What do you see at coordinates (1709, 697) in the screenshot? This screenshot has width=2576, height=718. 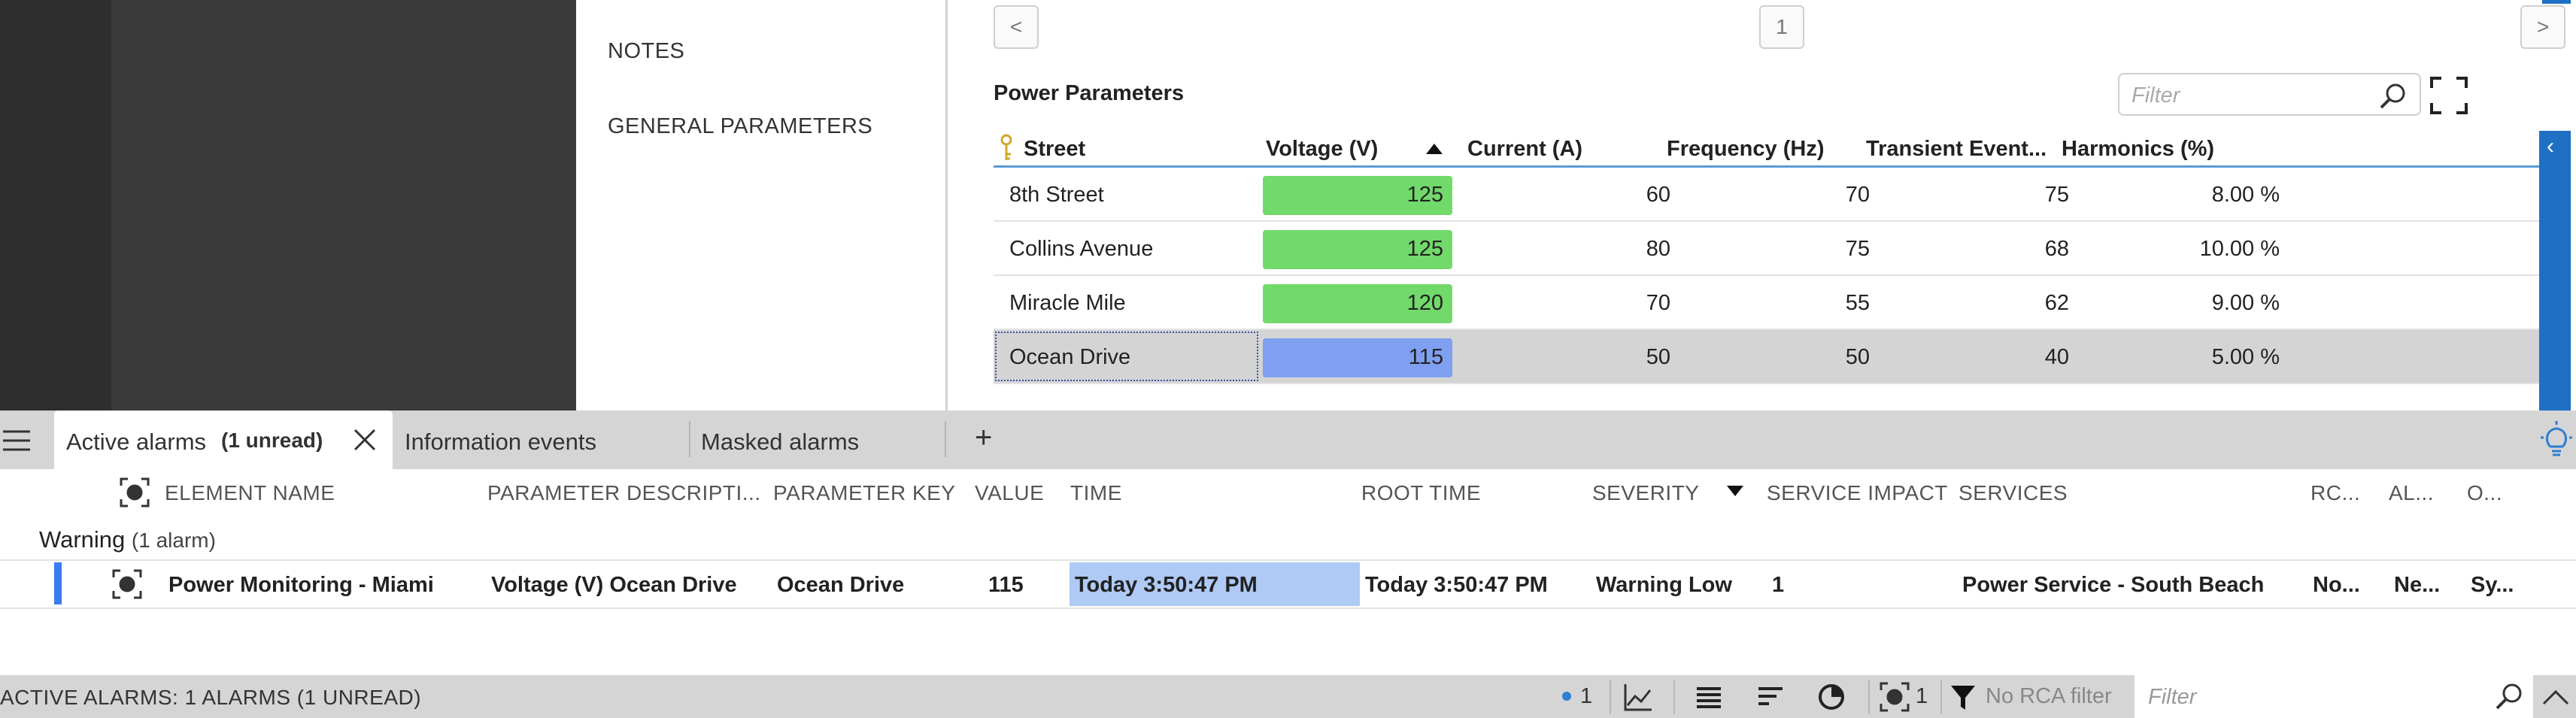 I see `list-view-icon` at bounding box center [1709, 697].